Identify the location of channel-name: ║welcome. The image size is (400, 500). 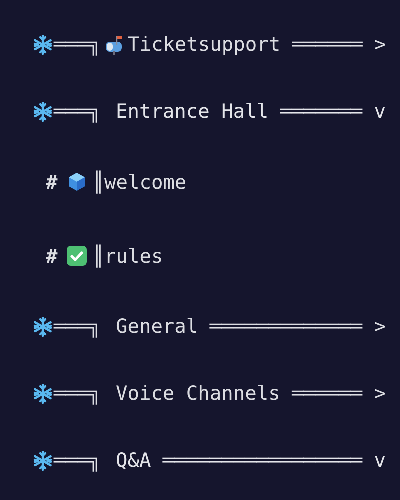
(139, 182).